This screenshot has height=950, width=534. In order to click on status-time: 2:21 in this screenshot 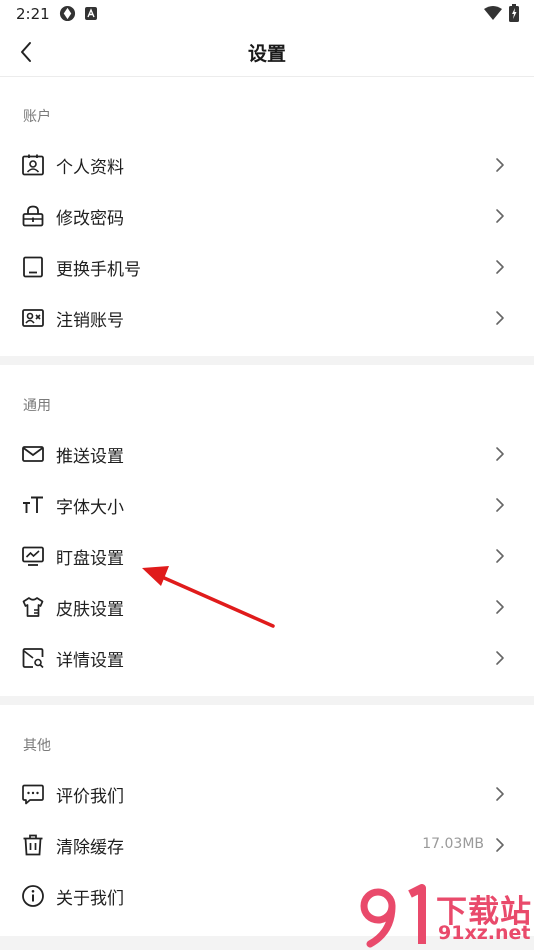, I will do `click(33, 14)`.